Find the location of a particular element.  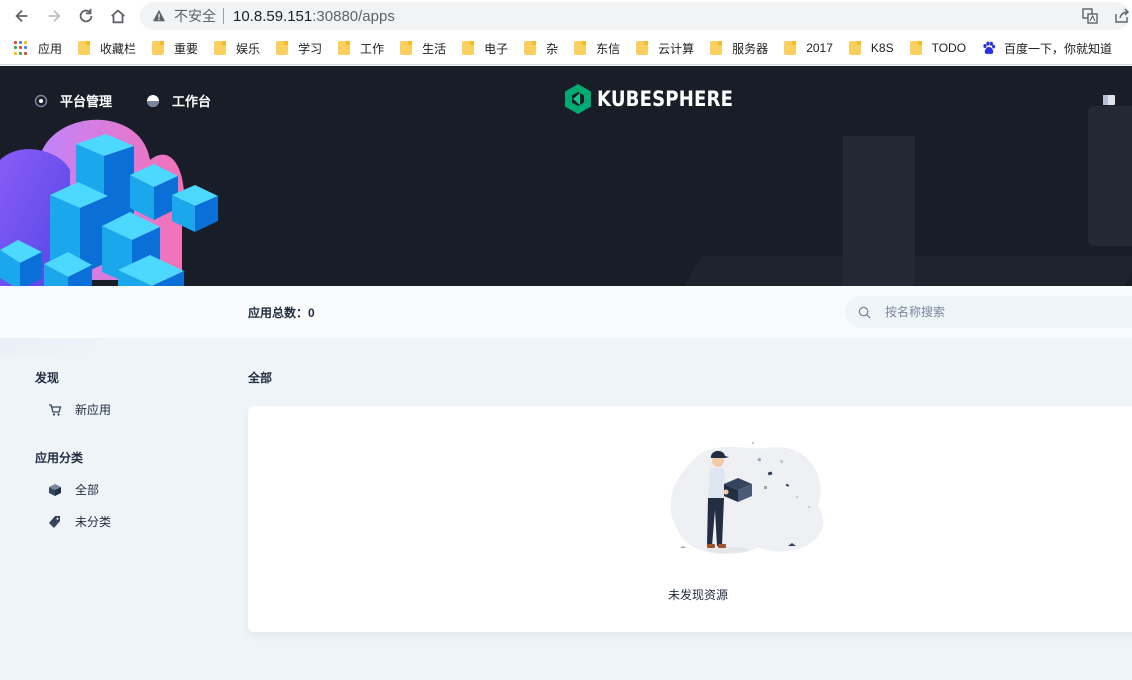

section-title-all: 全部 is located at coordinates (260, 378).